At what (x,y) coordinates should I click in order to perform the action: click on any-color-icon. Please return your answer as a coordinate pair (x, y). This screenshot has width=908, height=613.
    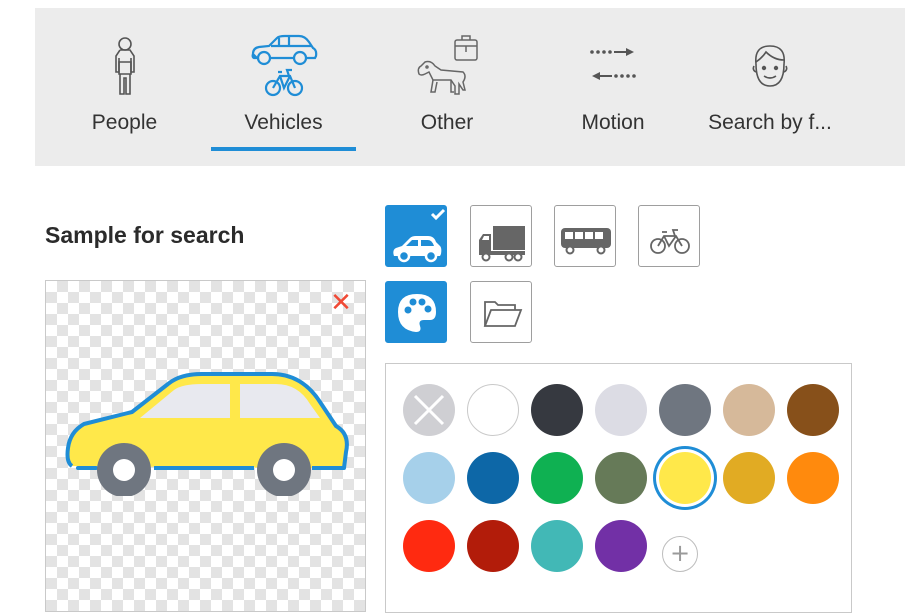
    Looking at the image, I should click on (429, 410).